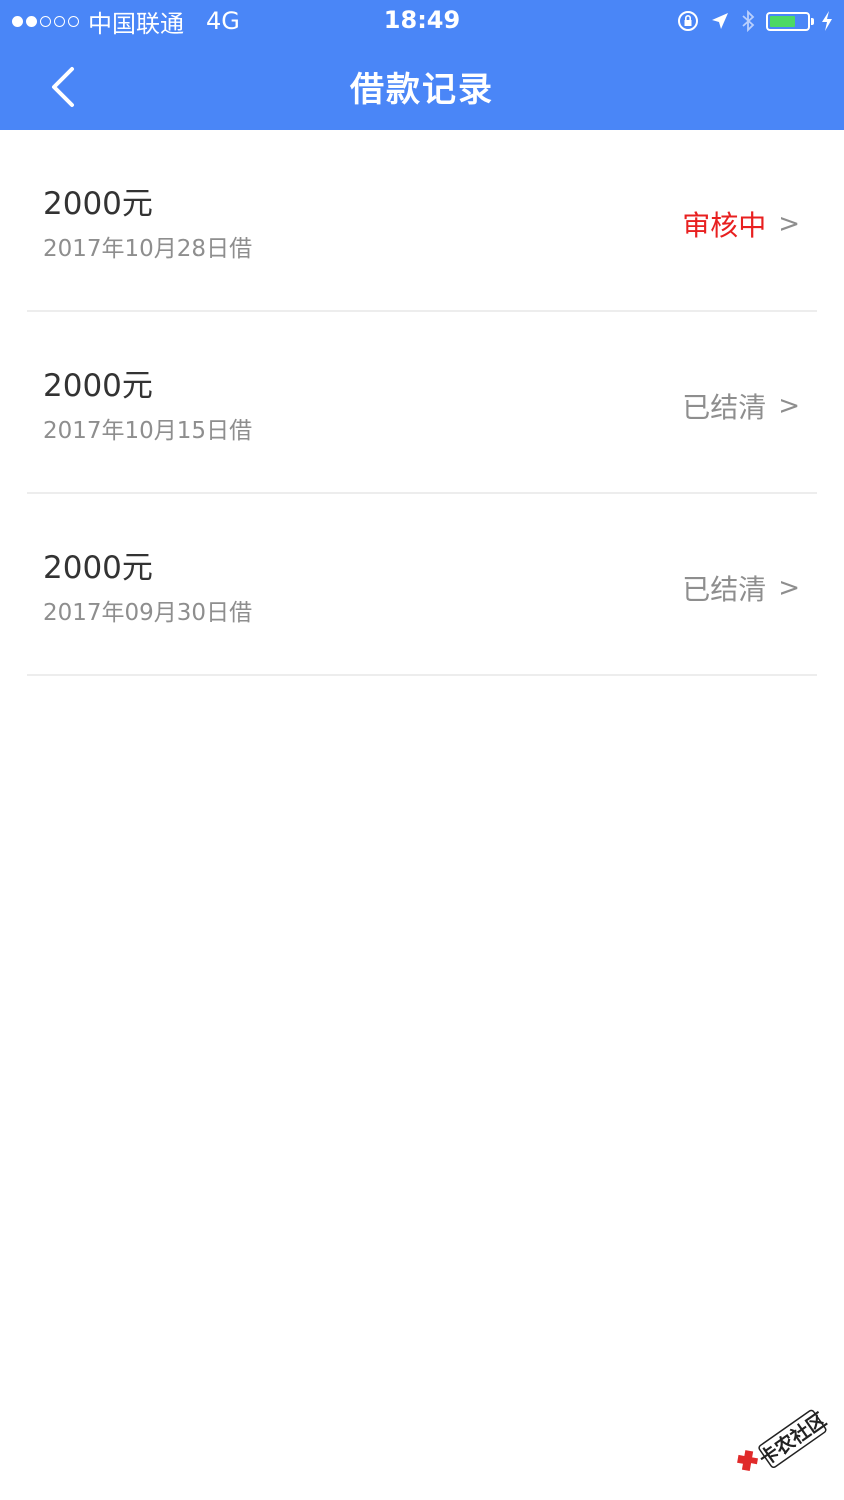 This screenshot has height=1500, width=844. I want to click on navigation-bar: 借款记录, so click(422, 86).